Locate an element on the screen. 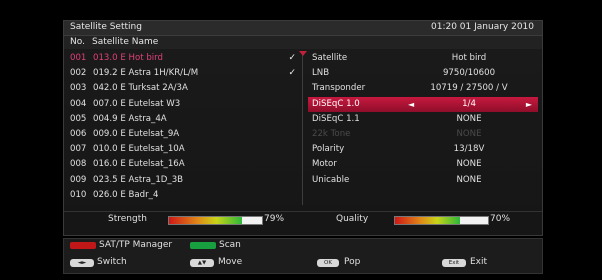  exit-key-icon: Exit is located at coordinates (454, 263).